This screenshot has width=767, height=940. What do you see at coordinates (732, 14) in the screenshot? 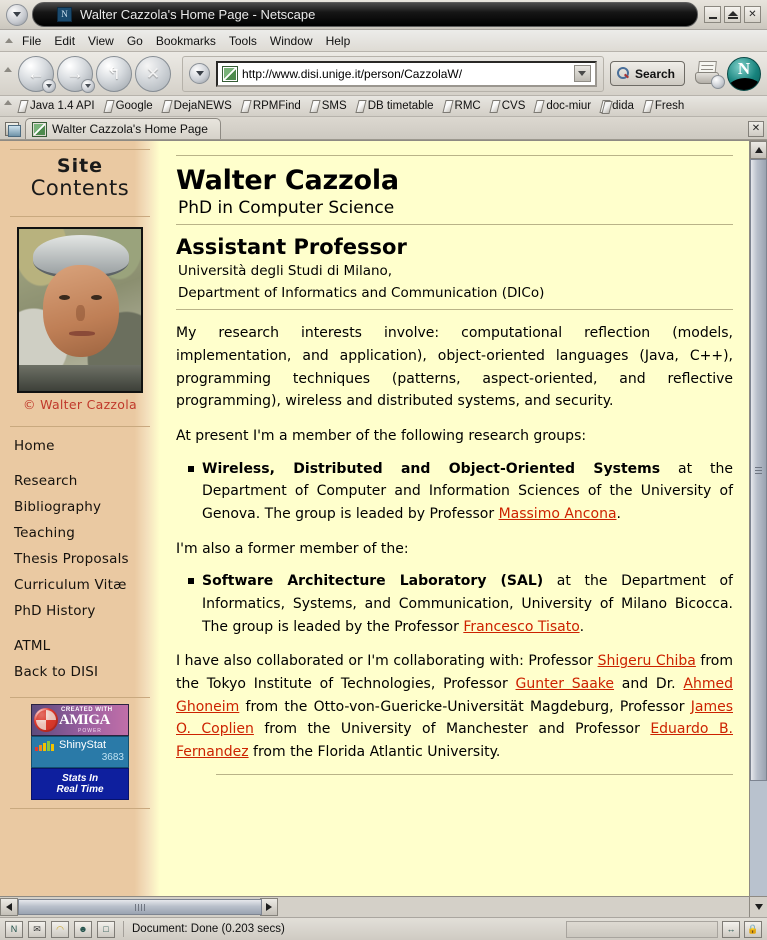
I see `maximize-button` at bounding box center [732, 14].